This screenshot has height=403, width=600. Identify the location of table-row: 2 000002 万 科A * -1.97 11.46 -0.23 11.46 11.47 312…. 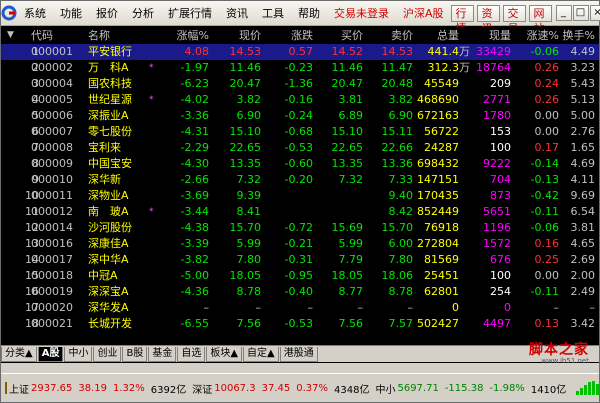
(300, 68).